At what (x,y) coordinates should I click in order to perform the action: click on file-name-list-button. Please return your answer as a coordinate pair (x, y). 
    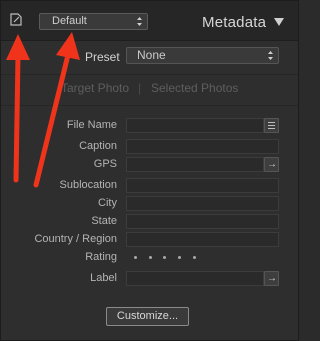
    Looking at the image, I should click on (271, 125).